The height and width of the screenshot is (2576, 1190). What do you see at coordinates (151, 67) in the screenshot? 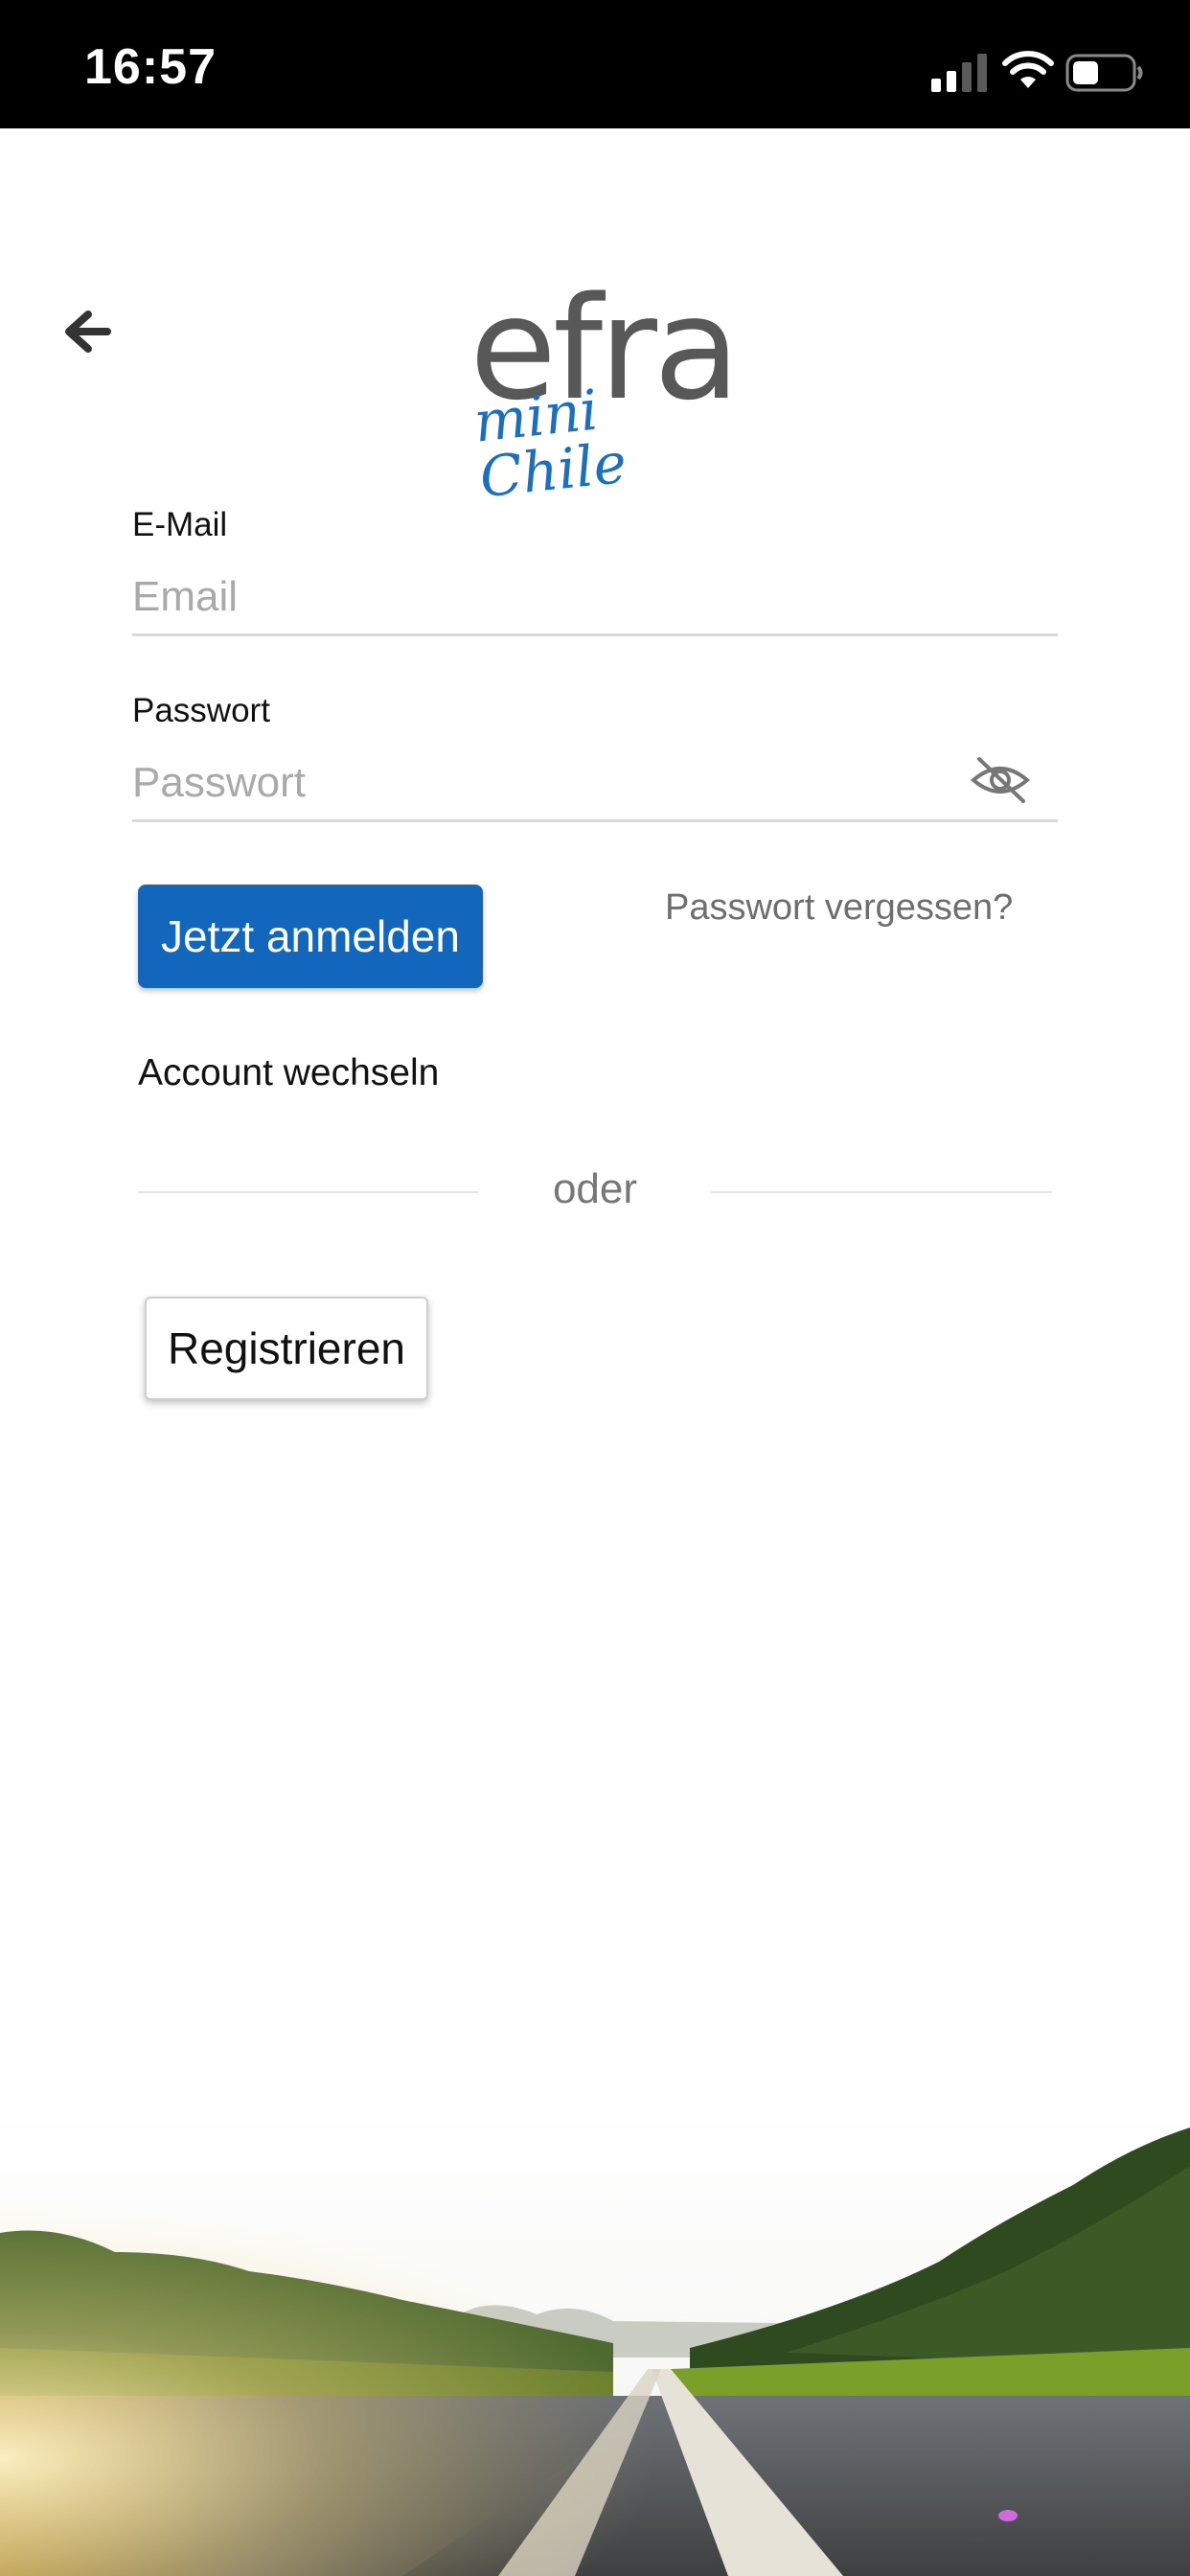
I see `status-time: 16:57` at bounding box center [151, 67].